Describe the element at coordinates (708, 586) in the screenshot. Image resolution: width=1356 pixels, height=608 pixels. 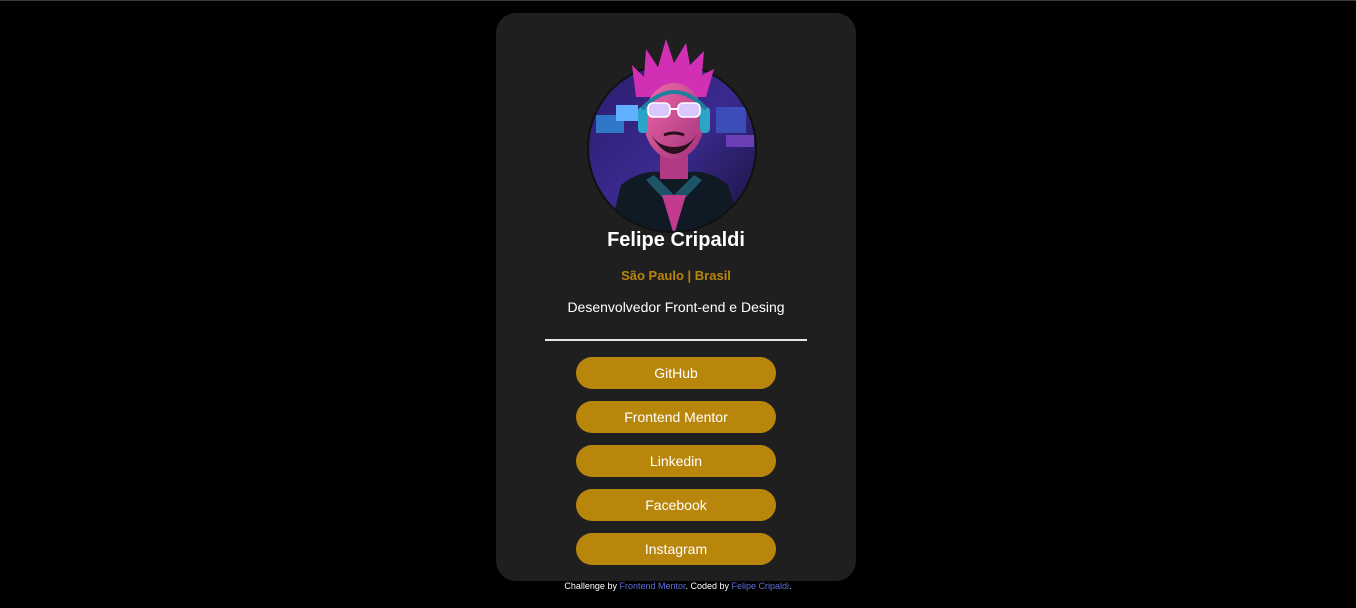
I see `attribution-middle: . Coded by` at that location.